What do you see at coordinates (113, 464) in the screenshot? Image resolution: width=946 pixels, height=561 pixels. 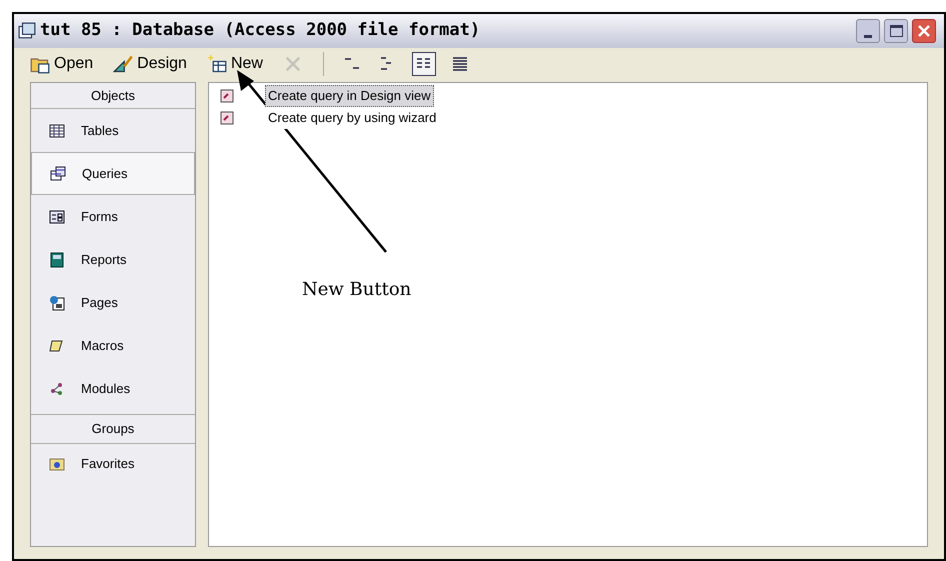 I see `group-item: Favorites` at bounding box center [113, 464].